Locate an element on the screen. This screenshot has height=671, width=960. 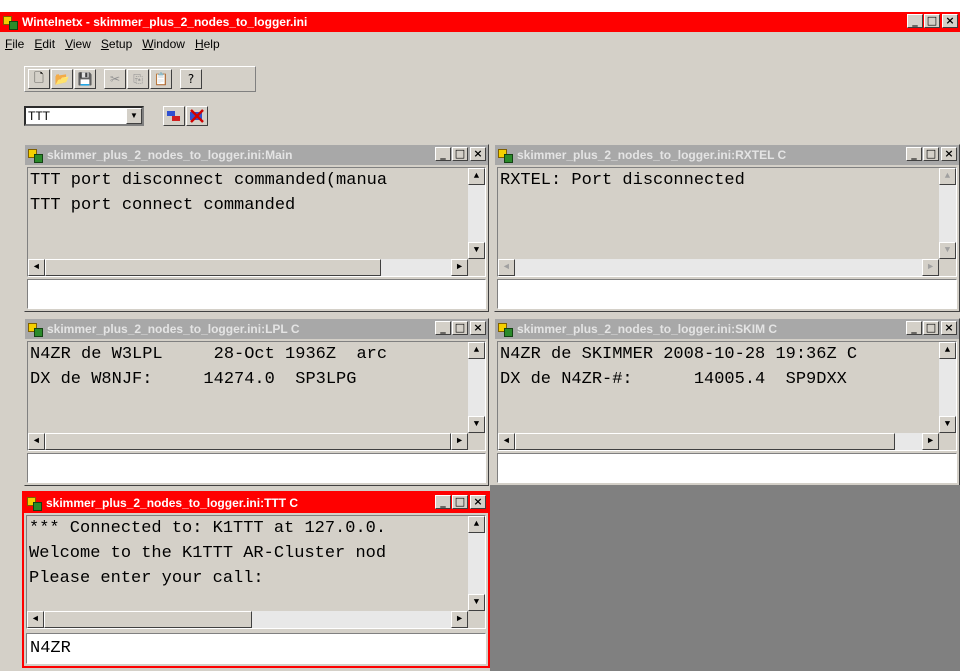
menu-window: Window is located at coordinates (163, 44).